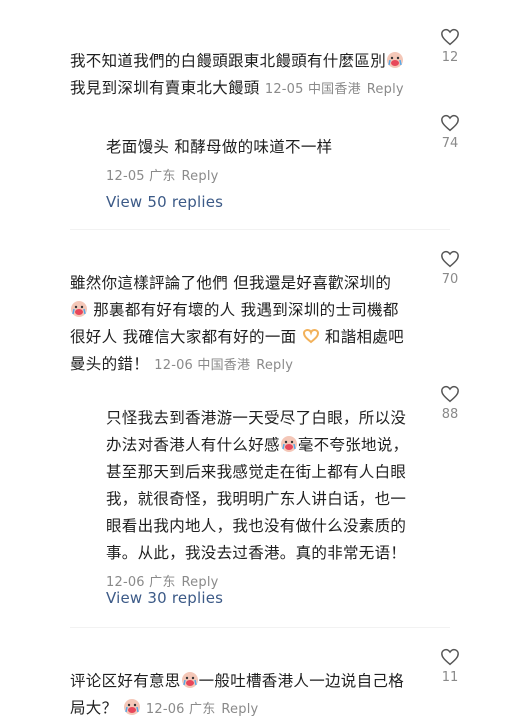 This screenshot has width=524, height=717. Describe the element at coordinates (231, 283) in the screenshot. I see `comment-line: 雖然你這樣評論了他們 但我還是好喜歡深圳的` at that location.